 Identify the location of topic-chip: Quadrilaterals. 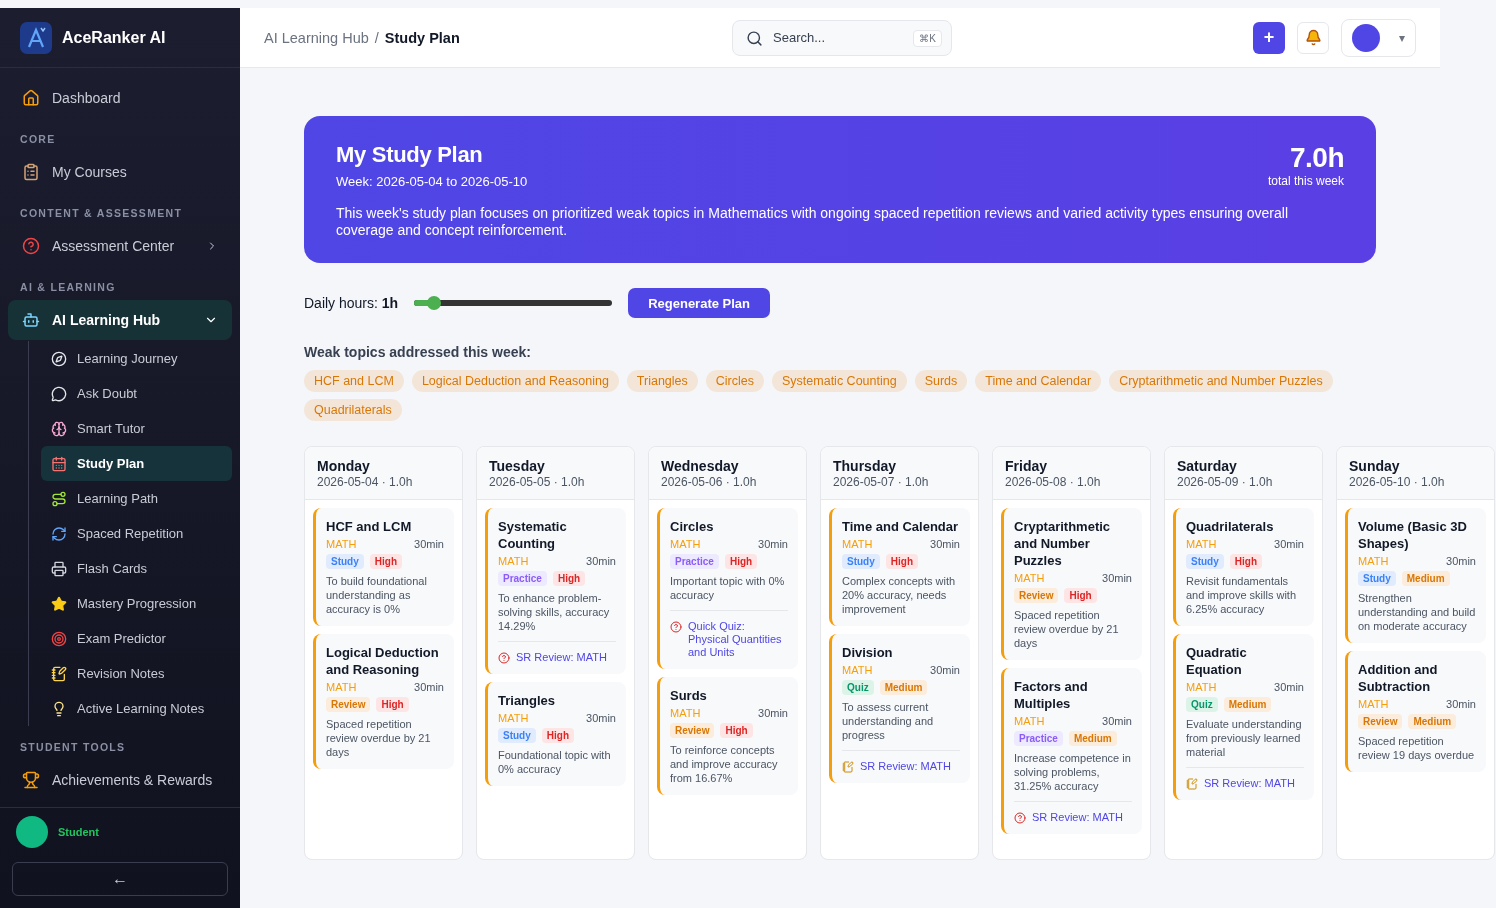
(353, 410).